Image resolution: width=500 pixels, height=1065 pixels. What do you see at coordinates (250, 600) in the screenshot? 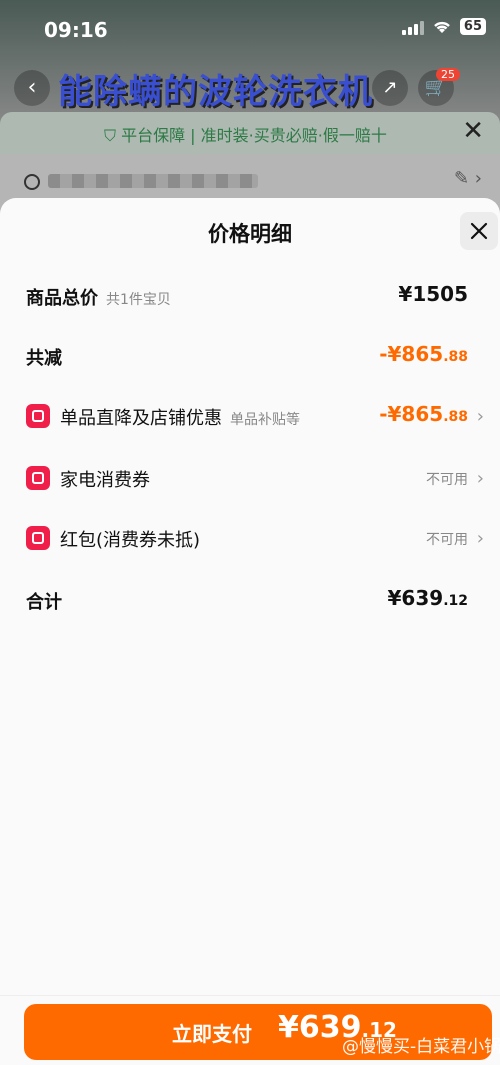
I see `row-total: 合计 ¥639.12` at bounding box center [250, 600].